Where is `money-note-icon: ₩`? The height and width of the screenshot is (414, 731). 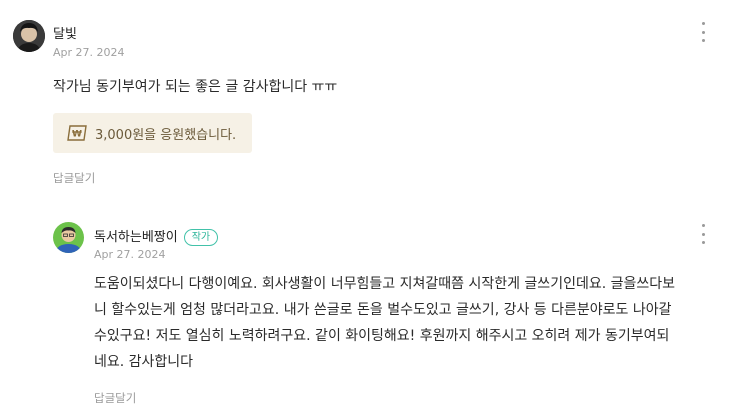 money-note-icon: ₩ is located at coordinates (78, 133).